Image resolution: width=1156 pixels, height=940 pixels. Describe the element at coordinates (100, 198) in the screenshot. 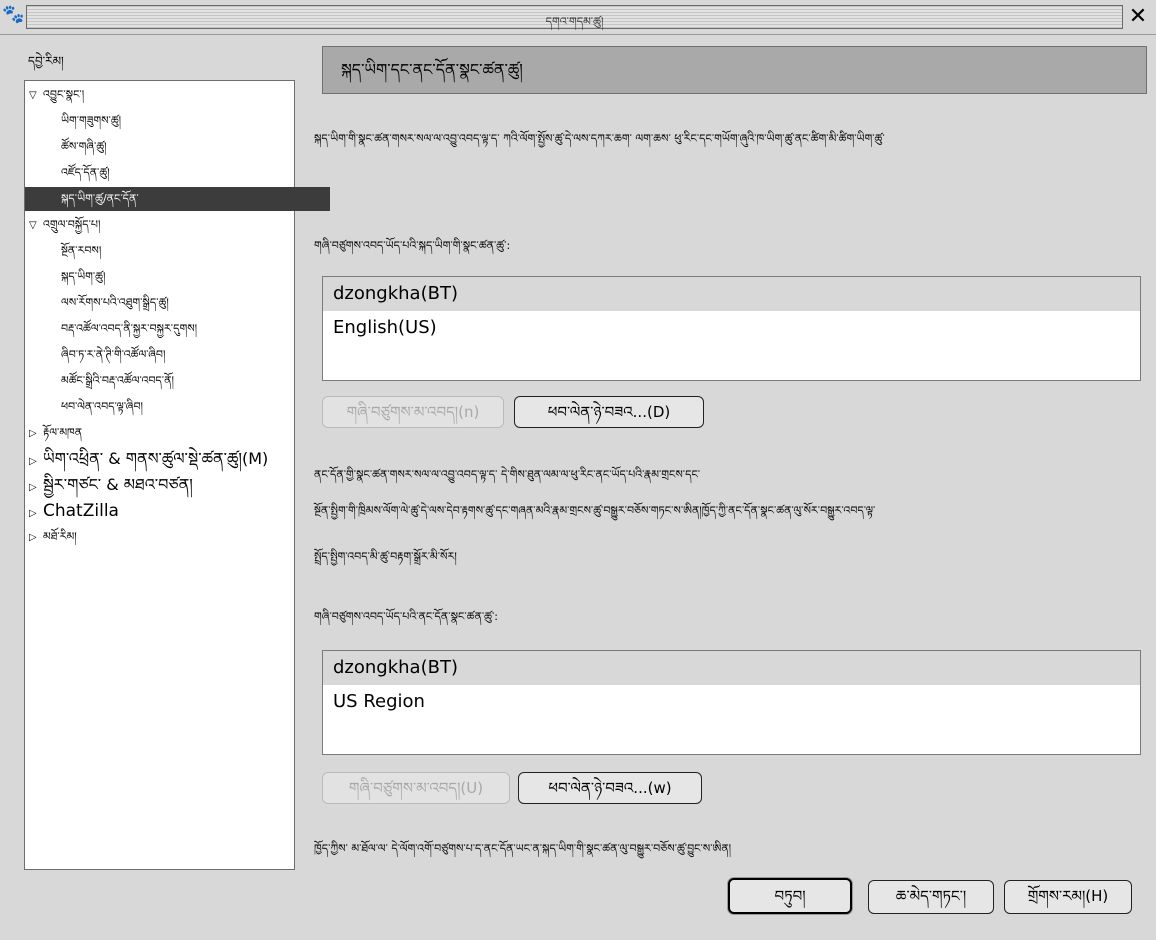

I see `tree-item-label: སྐད་ཡིག་ཚུ/ནང་དོན་` at that location.